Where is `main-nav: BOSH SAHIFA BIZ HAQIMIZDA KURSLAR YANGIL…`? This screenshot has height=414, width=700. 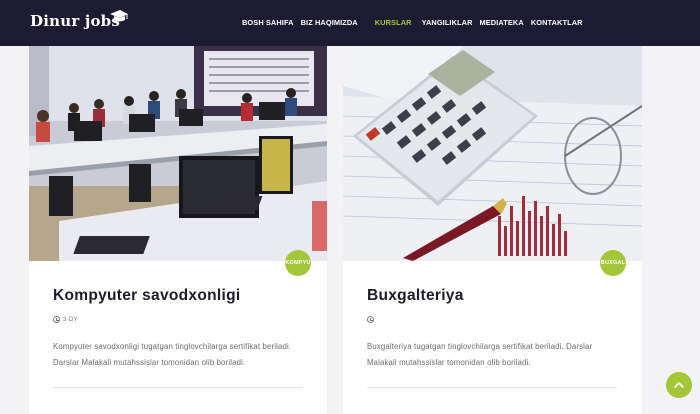 main-nav: BOSH SAHIFA BIZ HAQIMIZDA KURSLAR YANGIL… is located at coordinates (416, 22).